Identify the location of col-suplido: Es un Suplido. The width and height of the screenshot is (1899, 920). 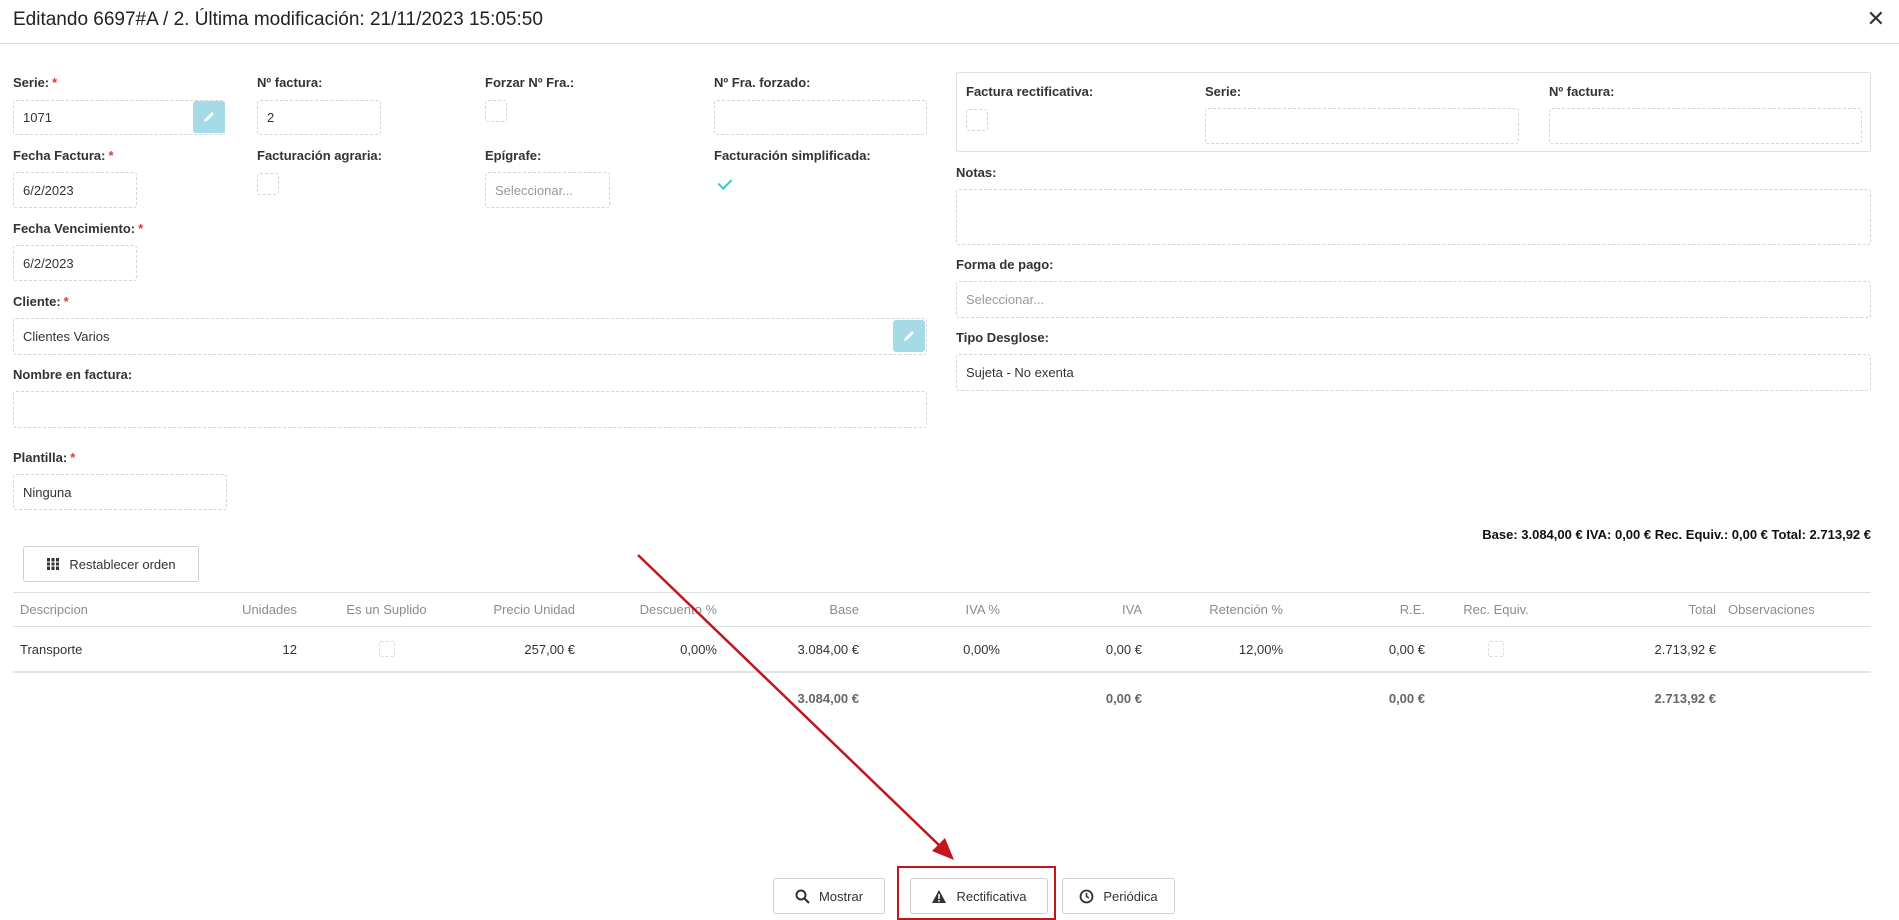
(386, 609).